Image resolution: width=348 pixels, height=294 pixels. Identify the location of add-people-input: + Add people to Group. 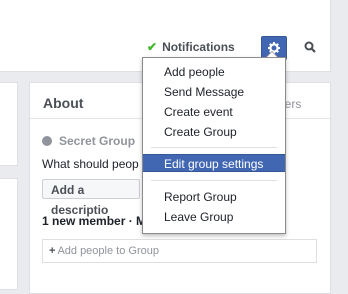
(179, 251).